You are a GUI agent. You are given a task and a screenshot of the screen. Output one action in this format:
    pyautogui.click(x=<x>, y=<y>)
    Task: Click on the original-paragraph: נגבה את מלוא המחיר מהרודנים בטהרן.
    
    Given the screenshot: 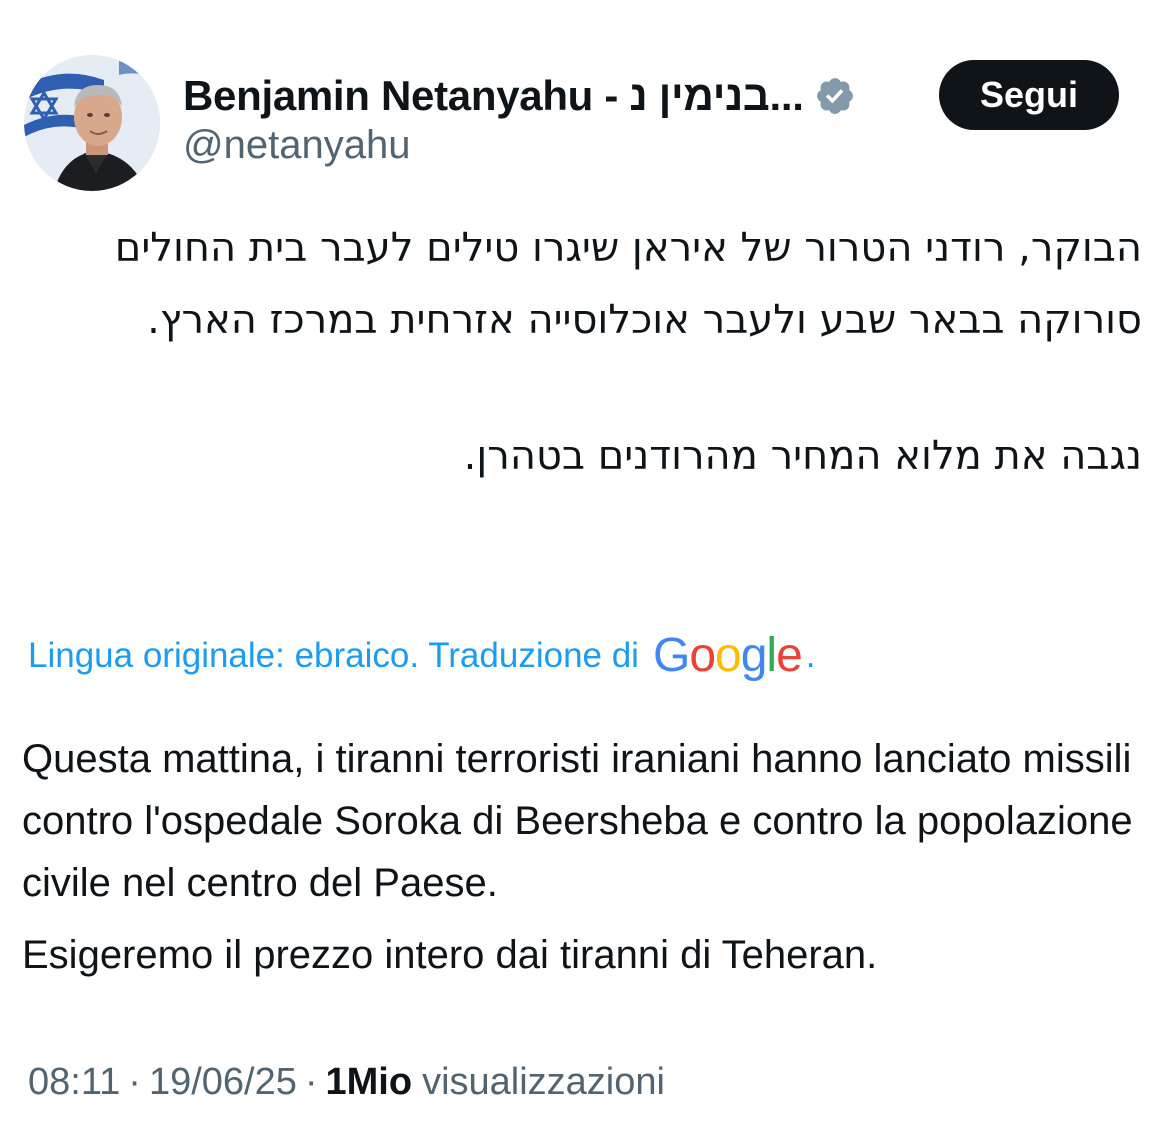 What is the action you would take?
    pyautogui.click(x=802, y=456)
    